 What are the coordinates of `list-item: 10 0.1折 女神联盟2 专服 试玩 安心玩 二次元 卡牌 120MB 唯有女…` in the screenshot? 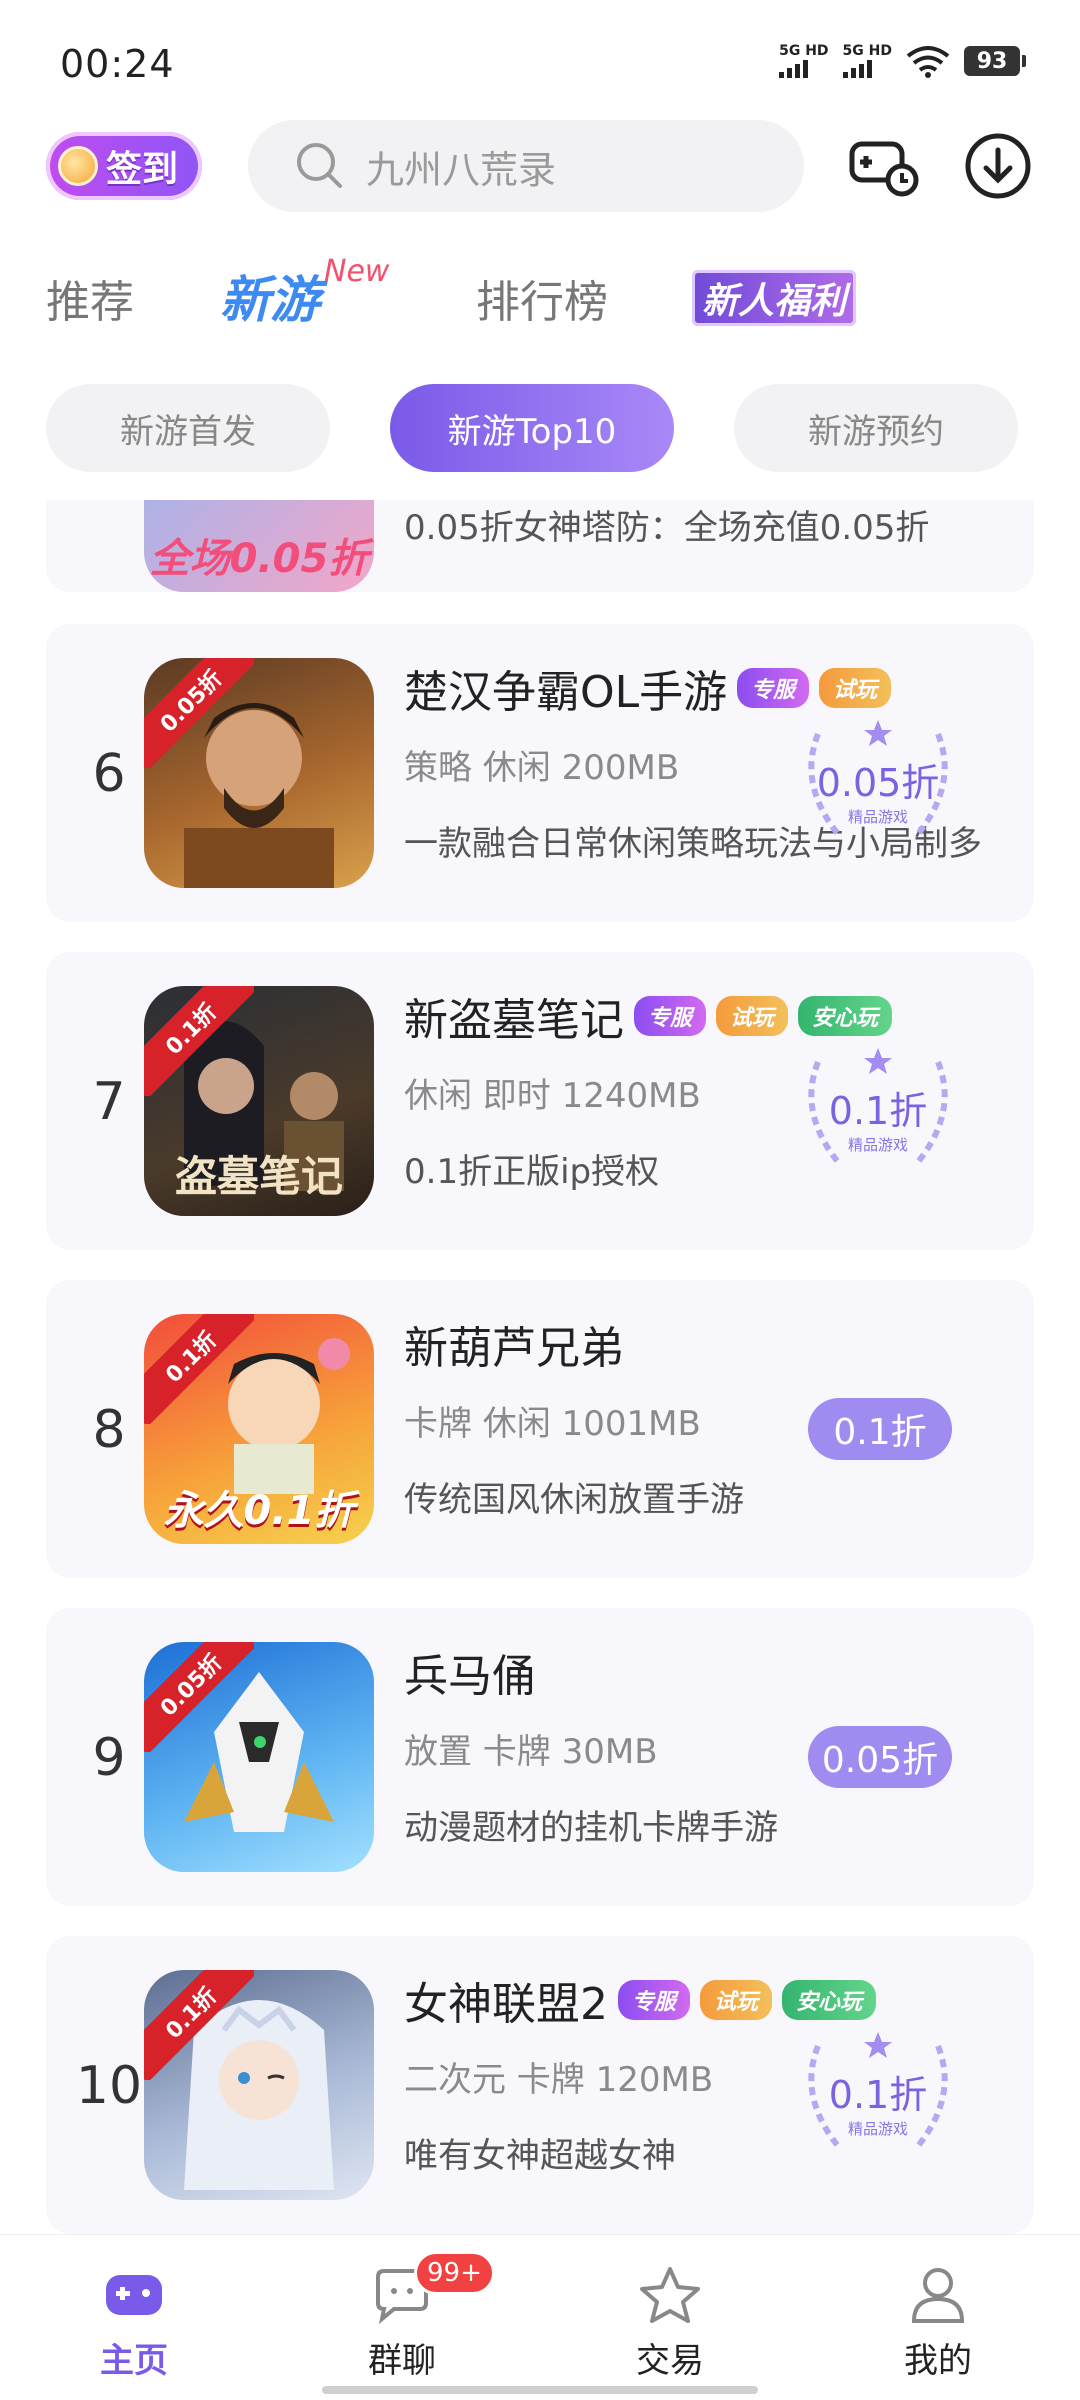 It's located at (540, 2085).